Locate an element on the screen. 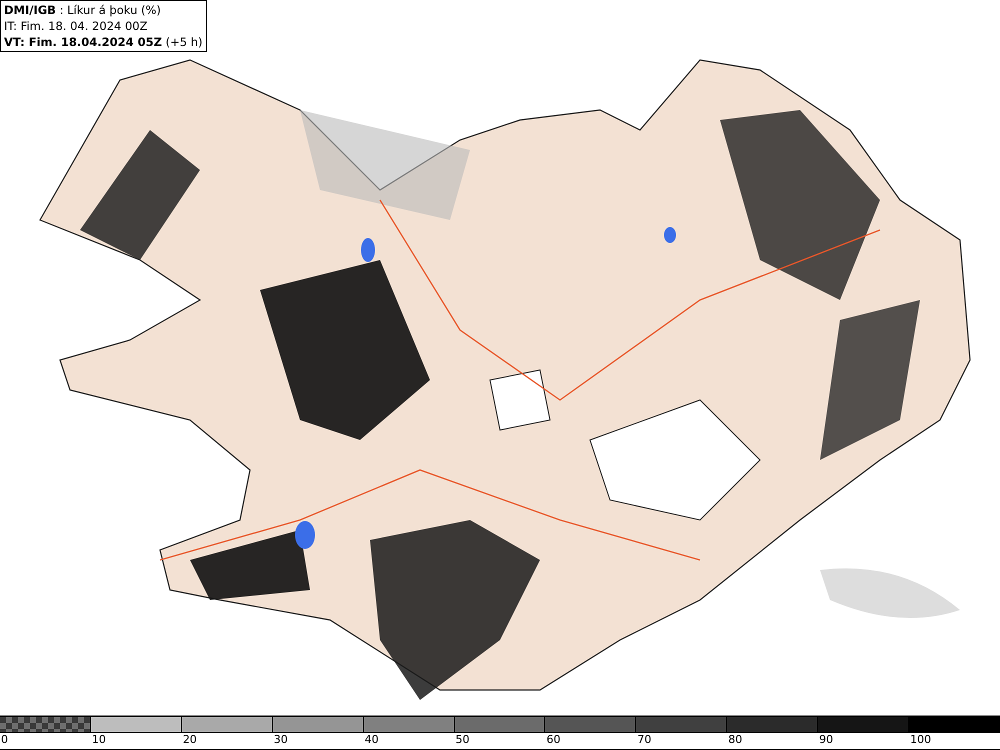 This screenshot has height=750, width=1000. legend-label: 80 is located at coordinates (734, 740).